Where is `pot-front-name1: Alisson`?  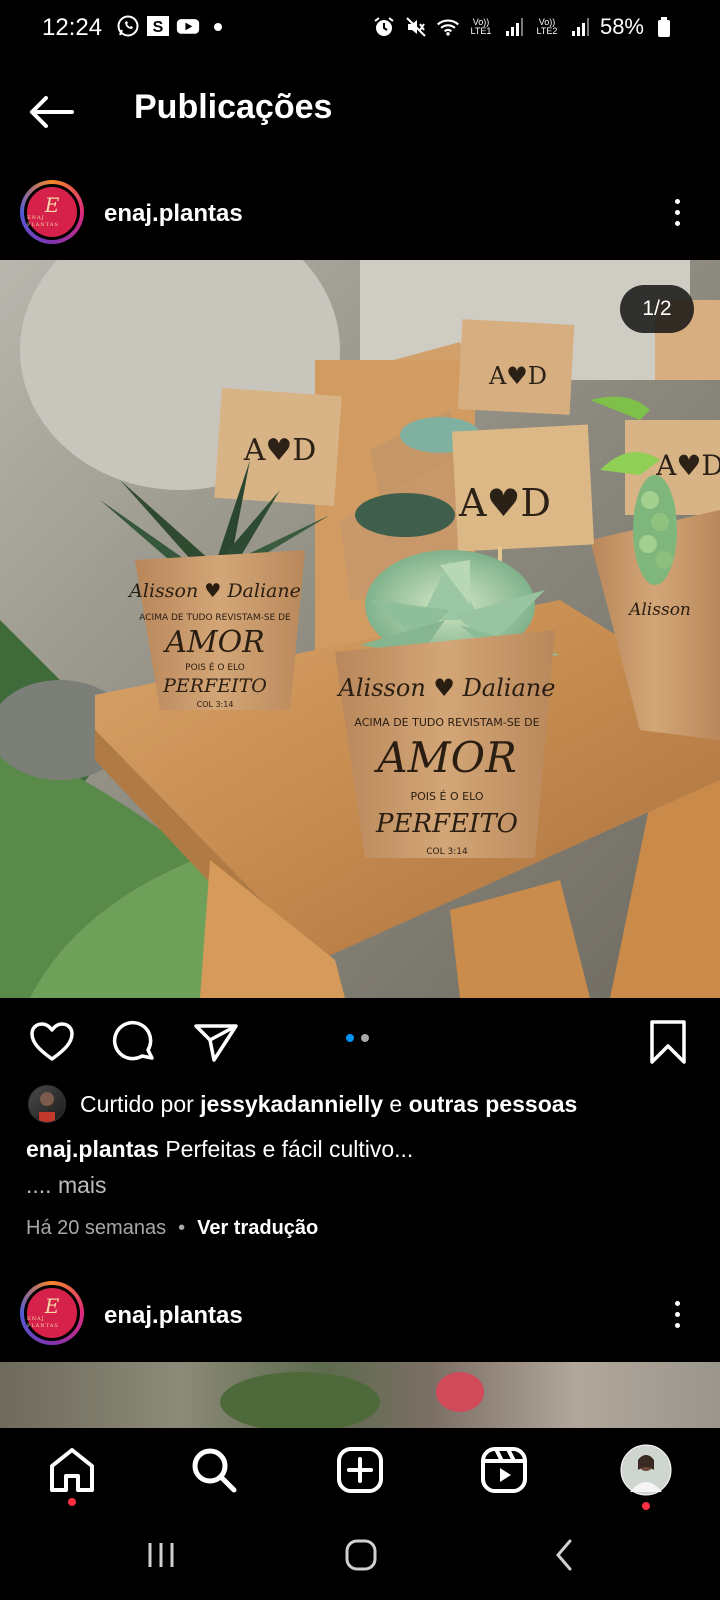 pot-front-name1: Alisson is located at coordinates (381, 688).